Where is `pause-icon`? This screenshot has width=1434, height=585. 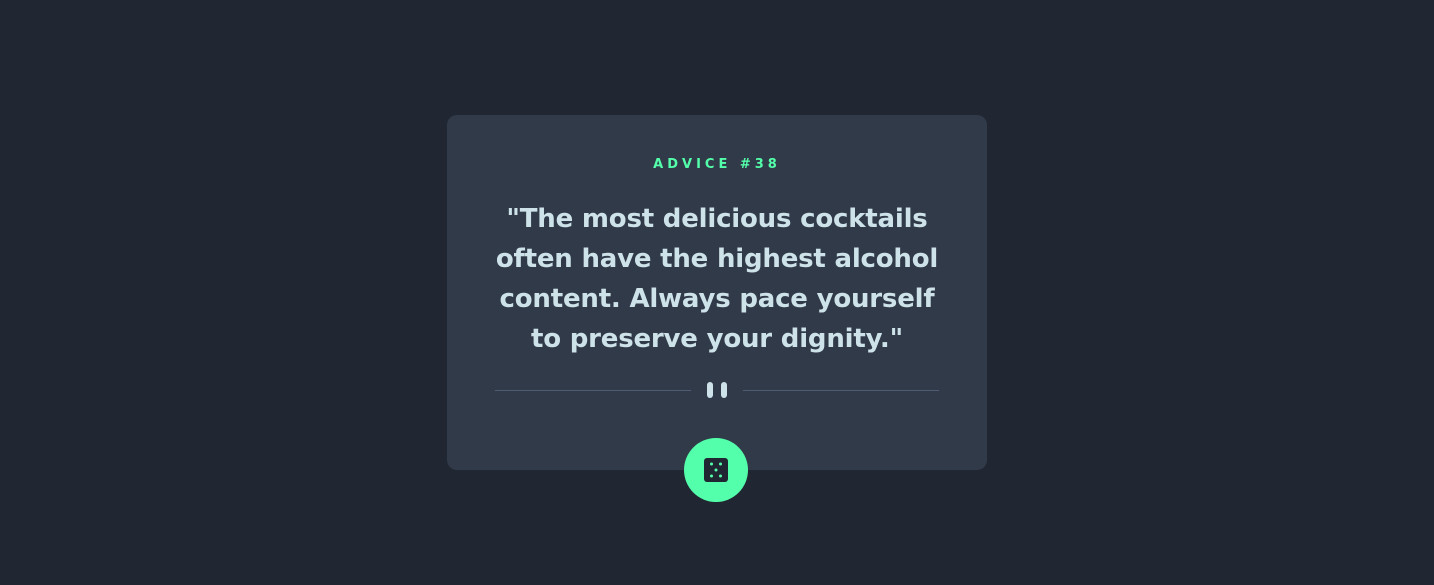 pause-icon is located at coordinates (717, 390).